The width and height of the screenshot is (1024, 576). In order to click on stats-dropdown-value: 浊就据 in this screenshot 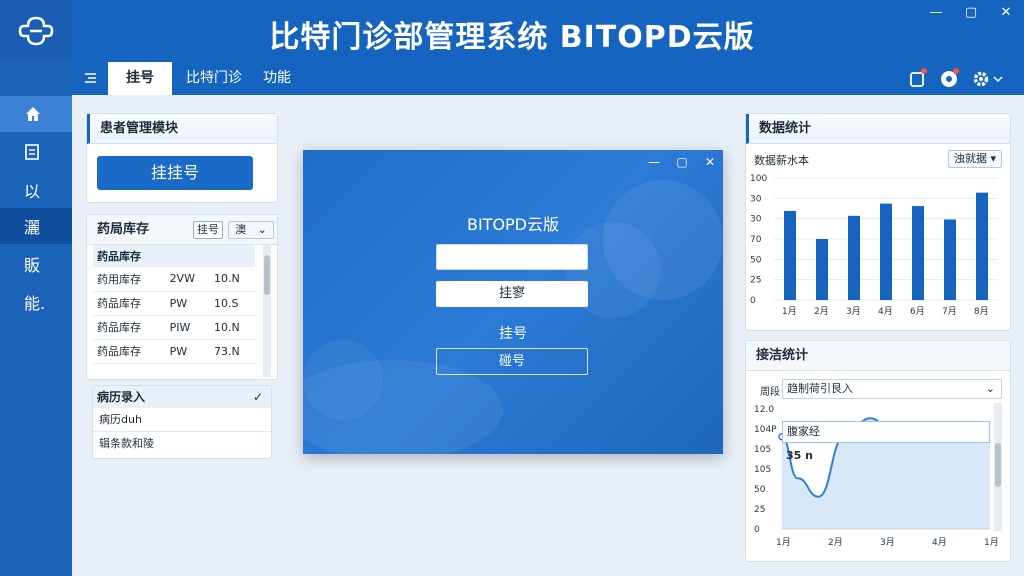, I will do `click(970, 158)`.